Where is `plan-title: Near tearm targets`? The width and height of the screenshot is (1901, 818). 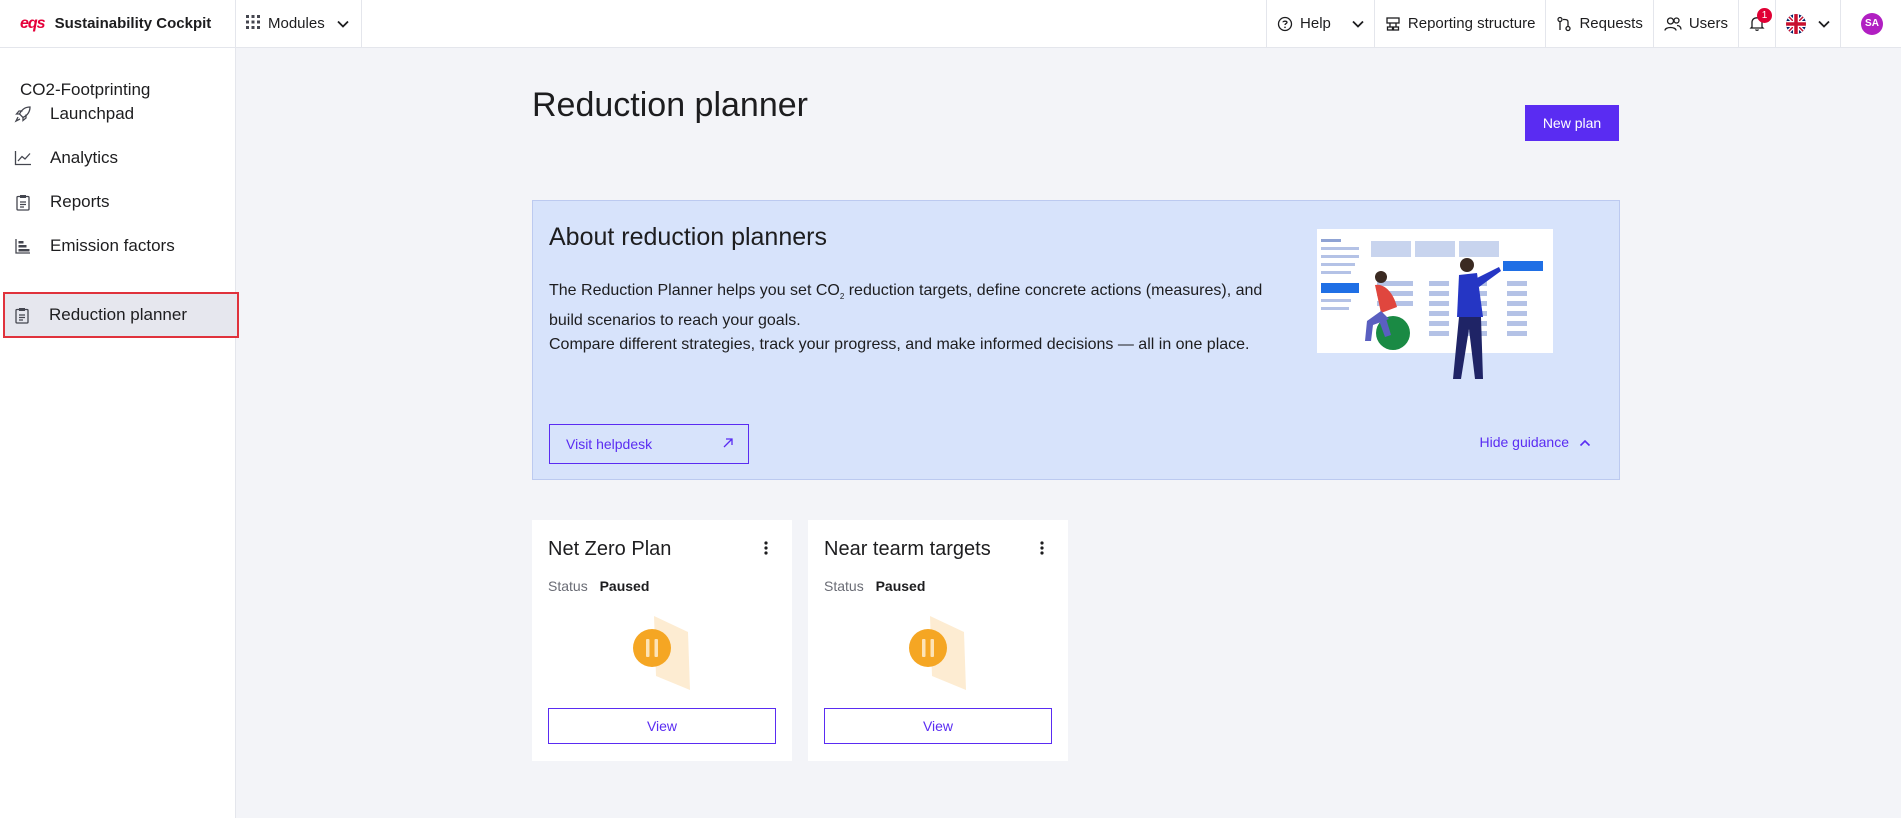 plan-title: Near tearm targets is located at coordinates (907, 549).